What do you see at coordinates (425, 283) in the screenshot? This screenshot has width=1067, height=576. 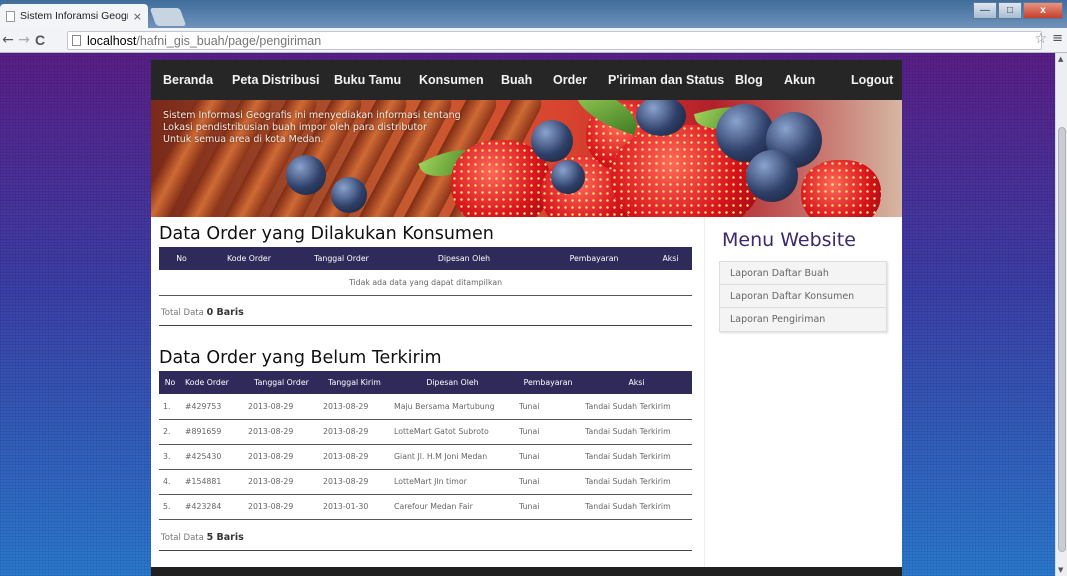 I see `table-row: Tidak ada data yang dapat ditampilkan` at bounding box center [425, 283].